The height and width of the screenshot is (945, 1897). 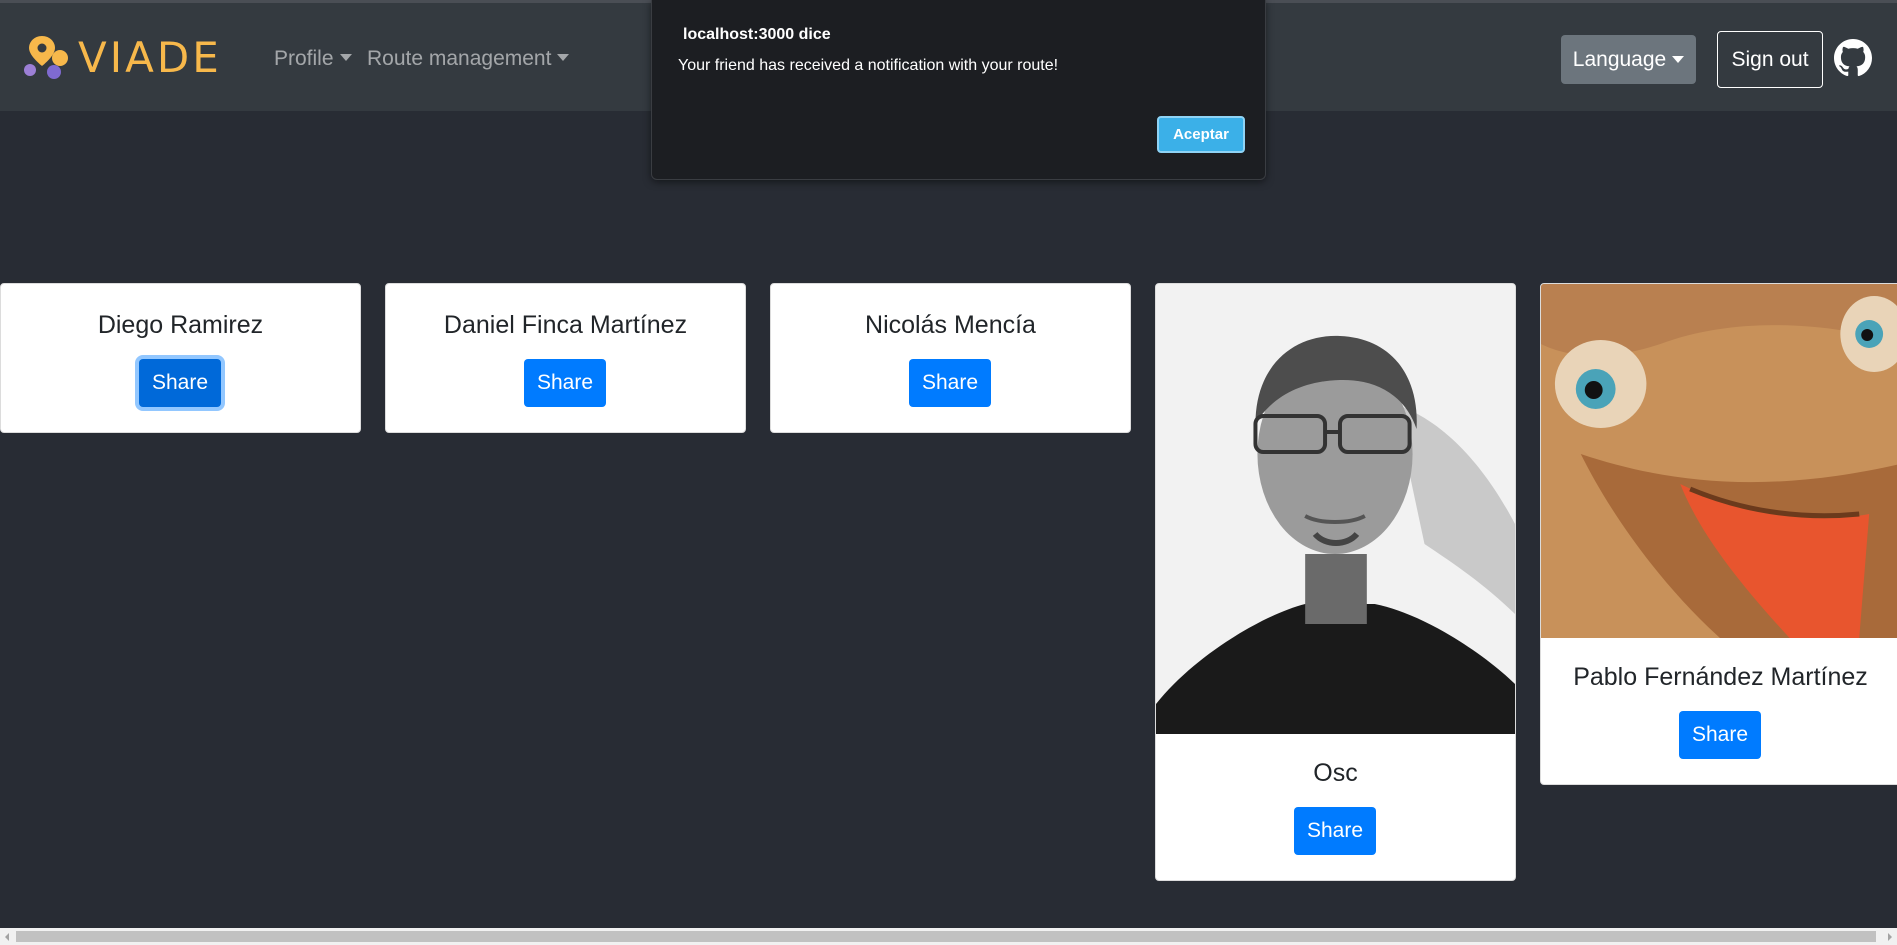 I want to click on friend-name: Pablo Fernández Martínez, so click(x=1720, y=677).